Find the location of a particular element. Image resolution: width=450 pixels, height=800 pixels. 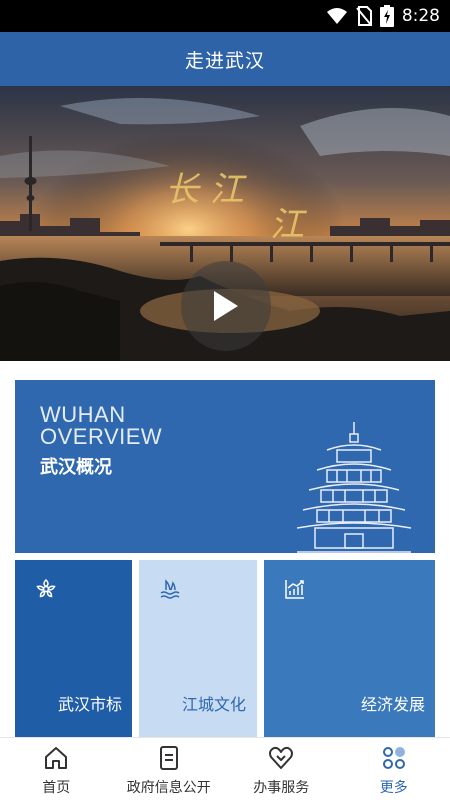

bottom-nav: 首页 政府信息公开 办事服务 更多 is located at coordinates (225, 768).